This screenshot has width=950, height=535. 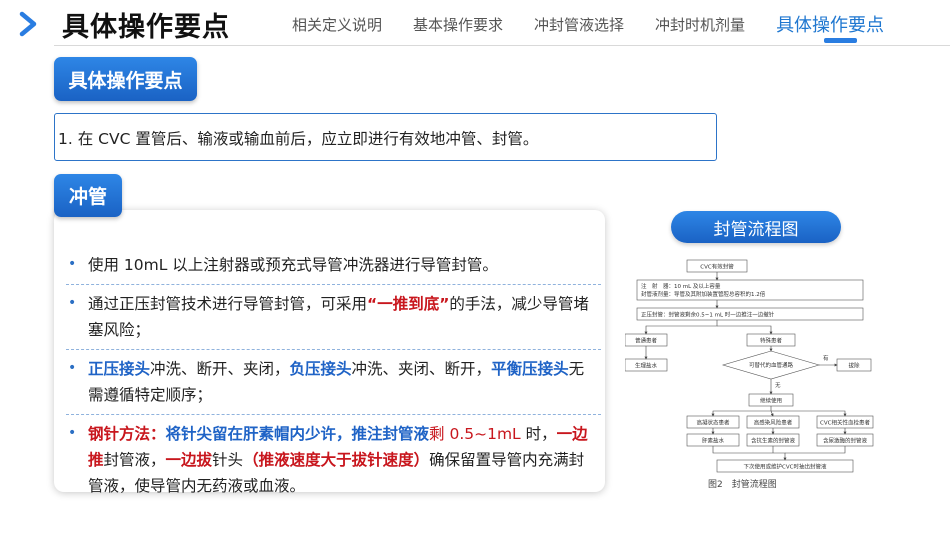 What do you see at coordinates (475, 434) in the screenshot?
I see `emphasis-remaining-volume: 剩 0.5~1mL` at bounding box center [475, 434].